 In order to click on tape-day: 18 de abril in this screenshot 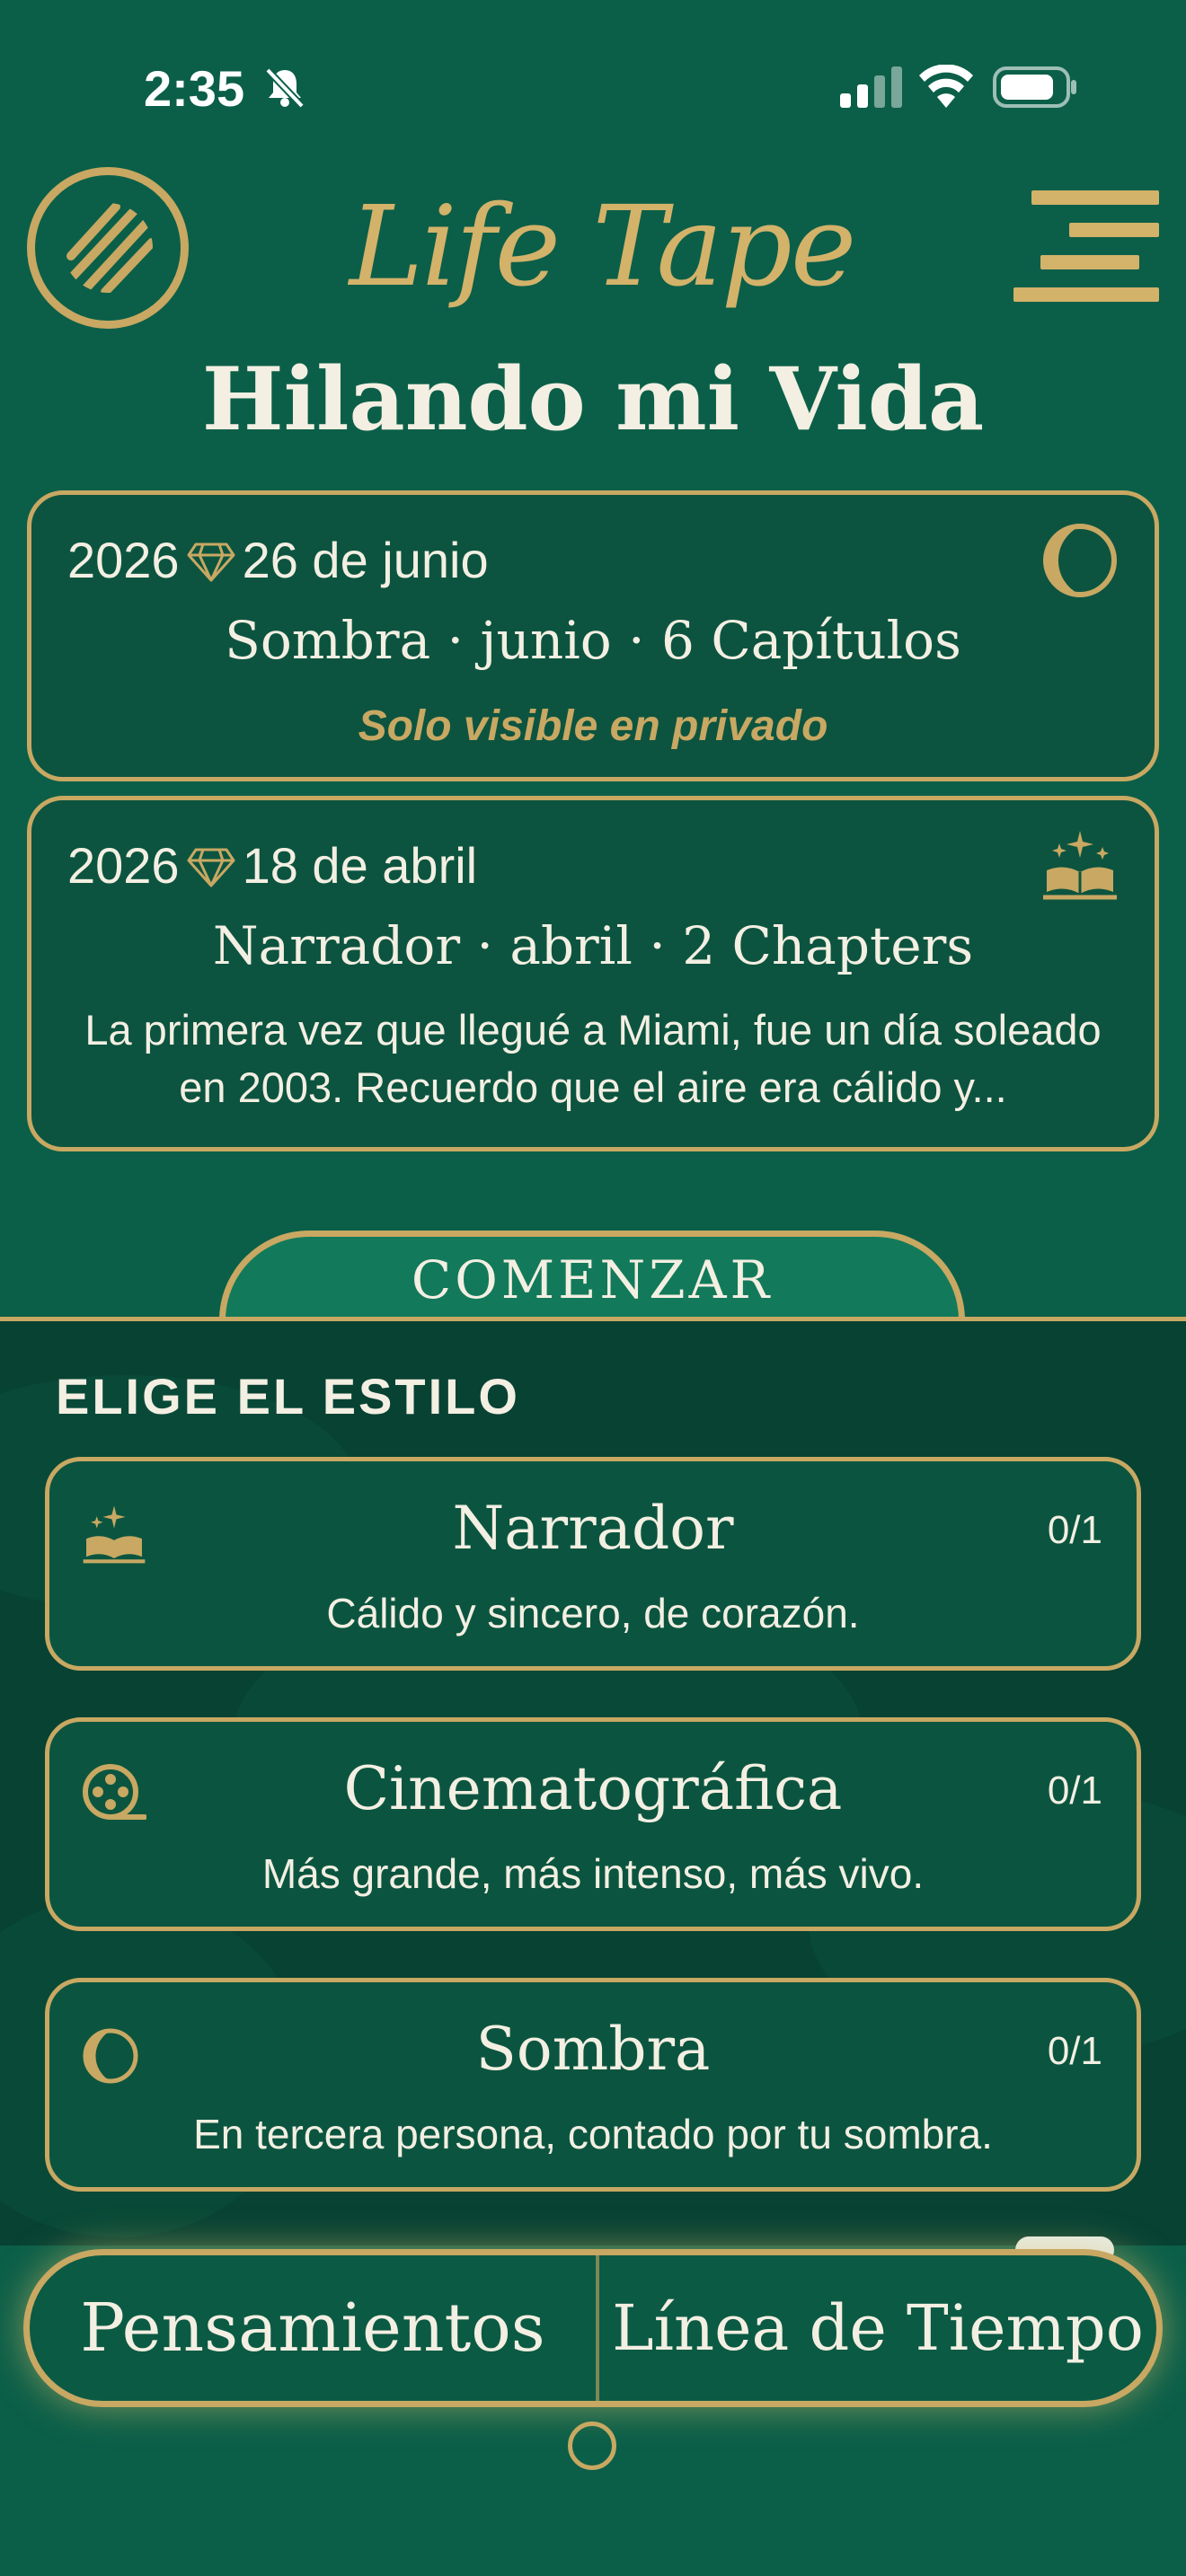, I will do `click(360, 865)`.